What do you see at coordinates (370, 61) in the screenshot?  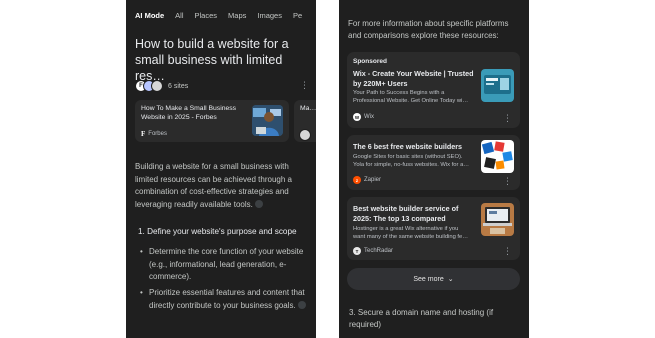 I see `sponsored-label: Sponsored` at bounding box center [370, 61].